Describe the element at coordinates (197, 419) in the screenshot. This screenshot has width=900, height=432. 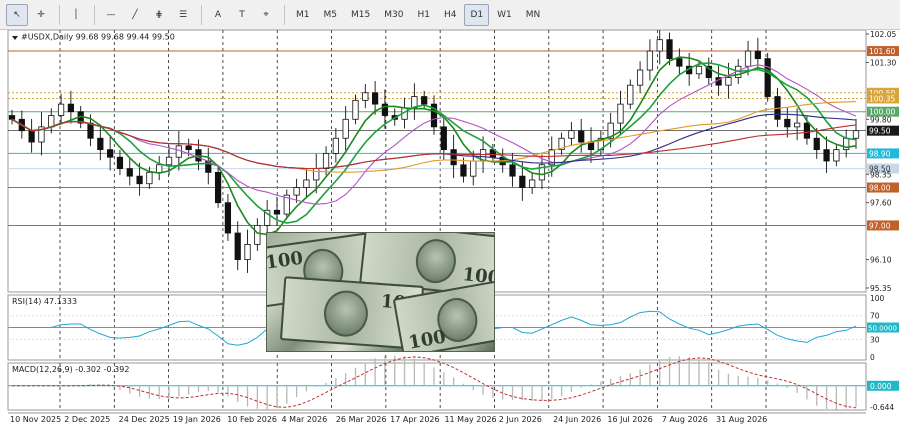
I see `x-axis-label: 19 Jan 2026` at that location.